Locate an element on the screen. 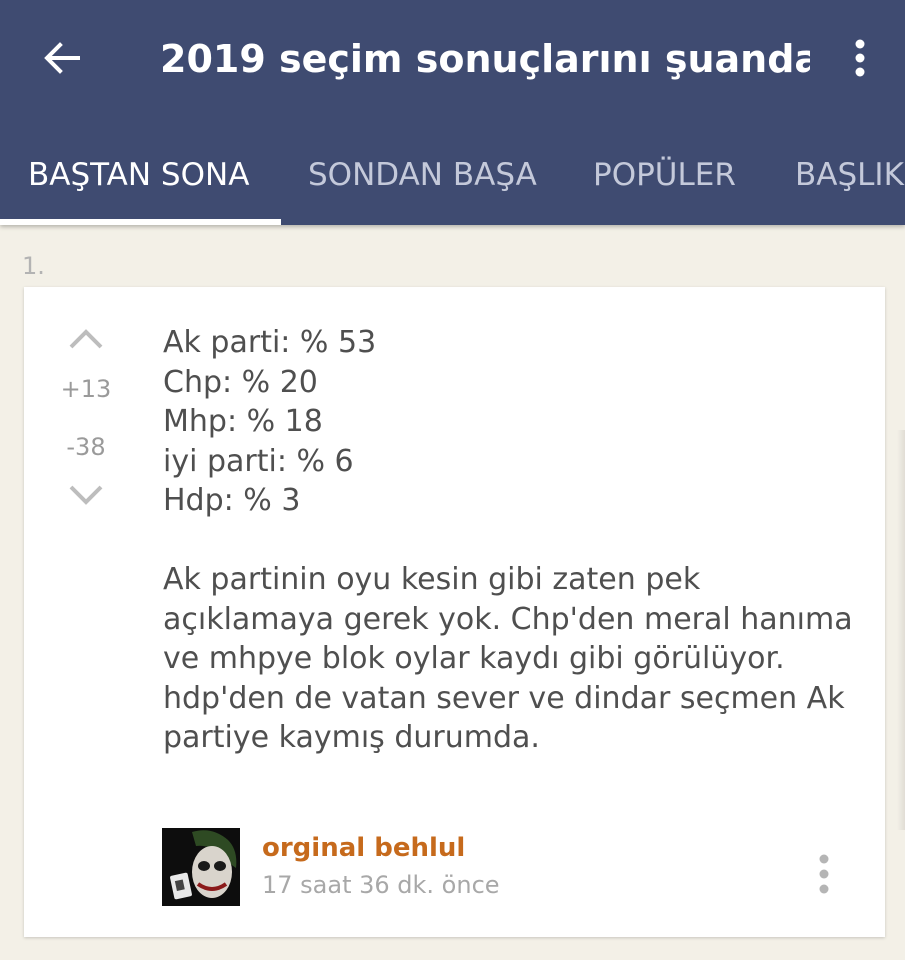 The height and width of the screenshot is (960, 905). result-line: Mhp: % 18 is located at coordinates (243, 421).